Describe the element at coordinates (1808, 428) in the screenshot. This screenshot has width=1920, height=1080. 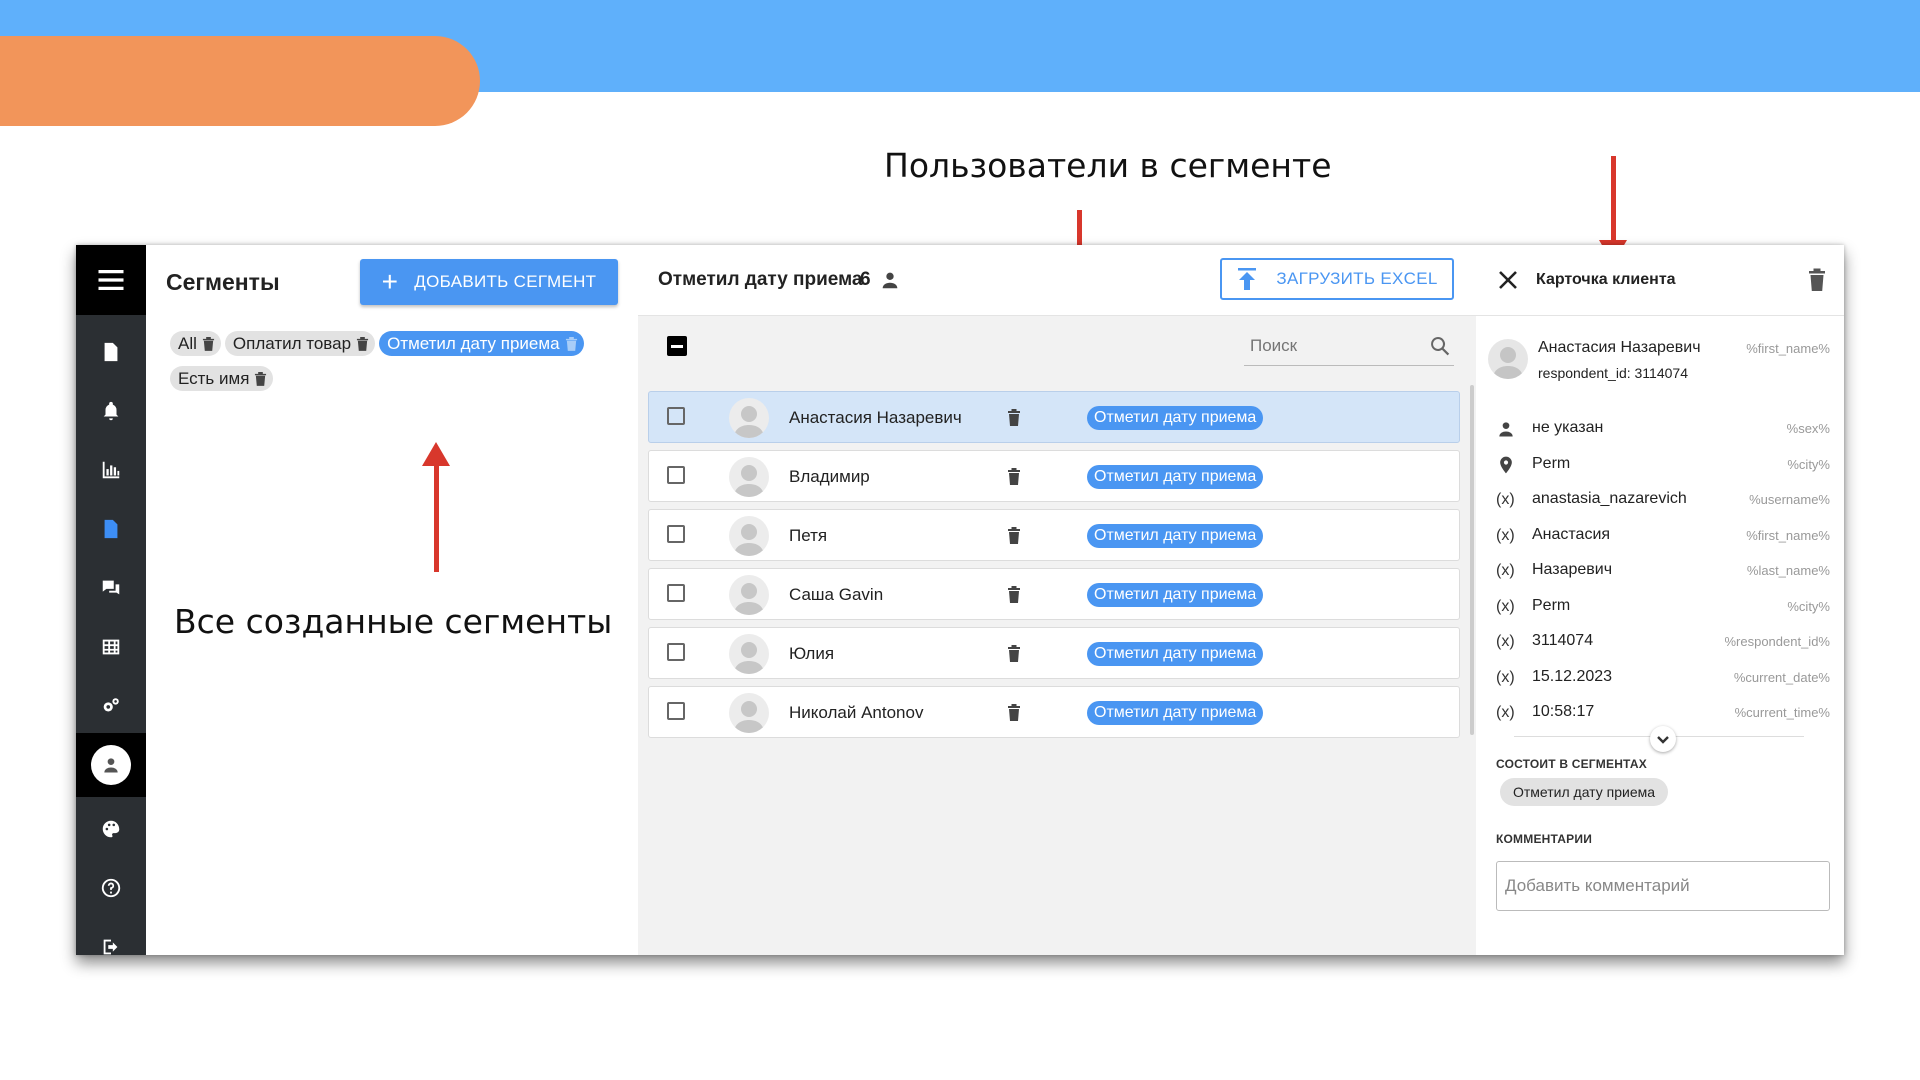
I see `attribute-variable: %sex%` at that location.